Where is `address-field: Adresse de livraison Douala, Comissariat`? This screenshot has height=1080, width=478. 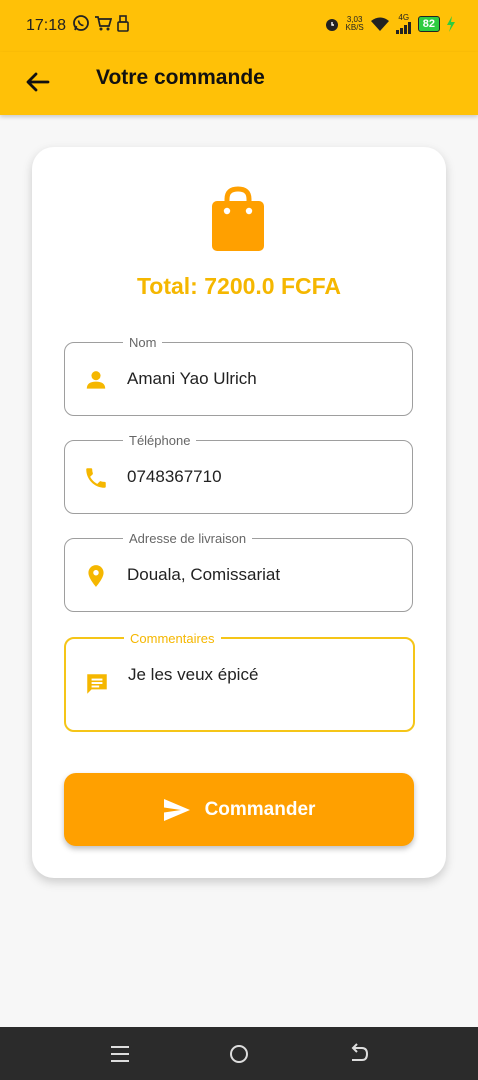 address-field: Adresse de livraison Douala, Comissariat is located at coordinates (238, 571).